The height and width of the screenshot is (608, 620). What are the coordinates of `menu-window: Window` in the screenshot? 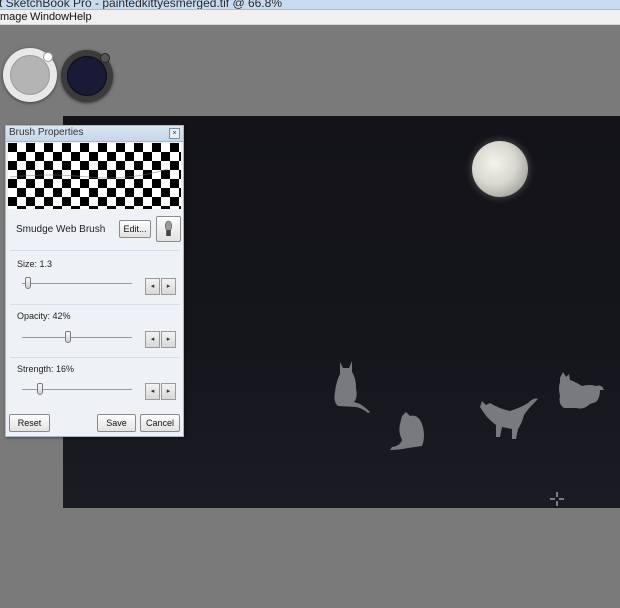 It's located at (49, 17).